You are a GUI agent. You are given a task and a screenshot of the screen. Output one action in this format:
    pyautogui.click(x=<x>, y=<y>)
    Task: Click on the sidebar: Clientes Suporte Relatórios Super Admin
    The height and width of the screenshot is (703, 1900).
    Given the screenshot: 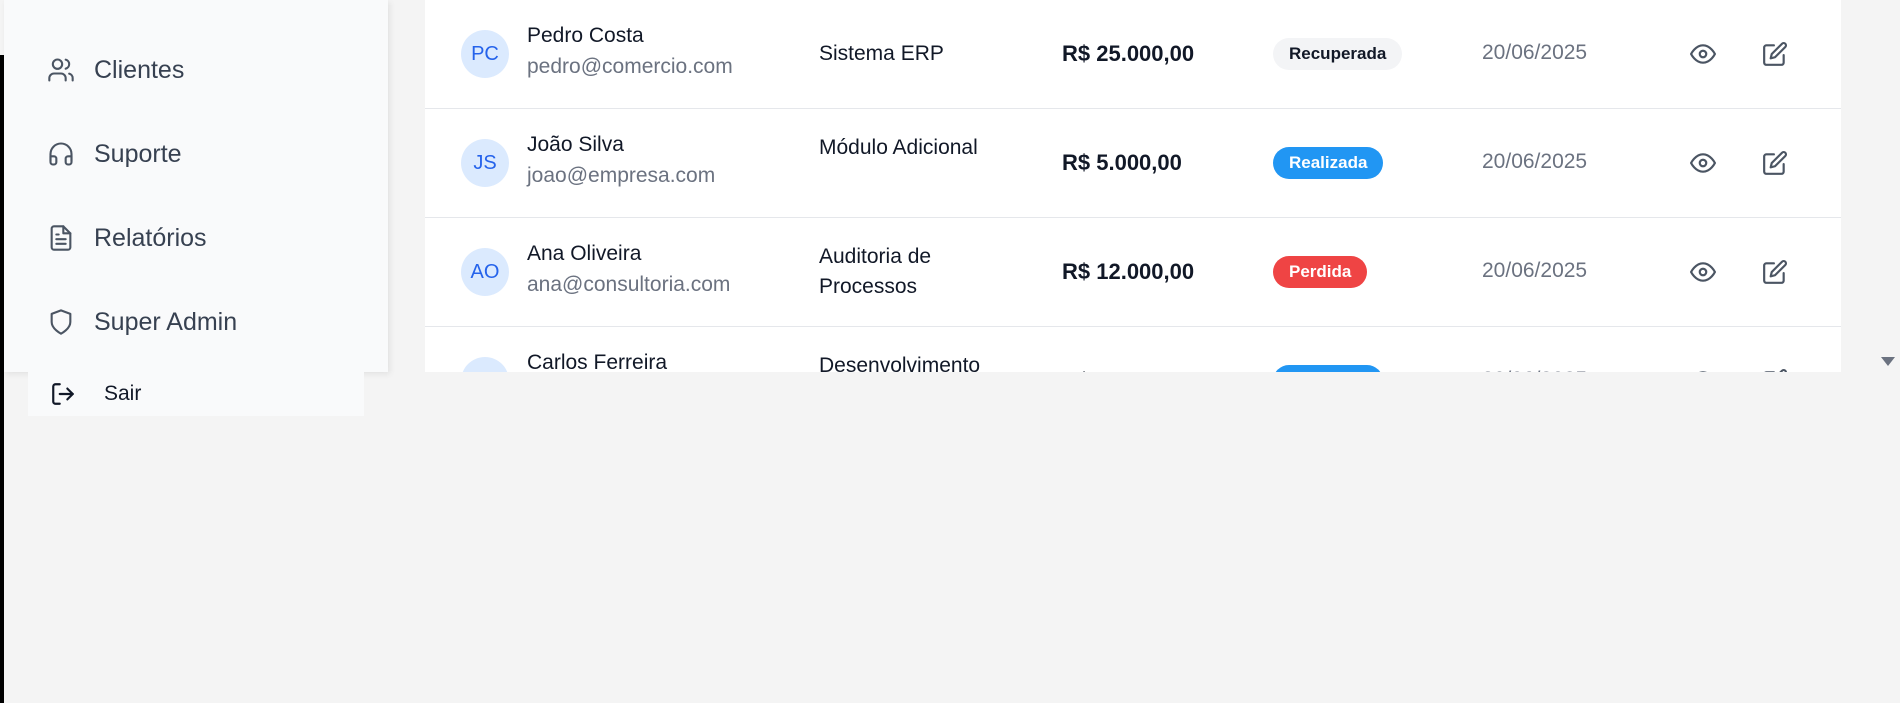 What is the action you would take?
    pyautogui.click(x=196, y=186)
    